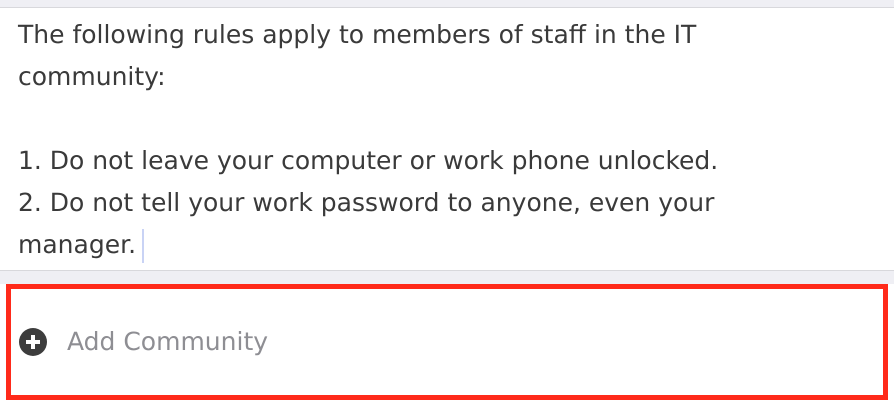 Image resolution: width=894 pixels, height=406 pixels. I want to click on plus-circle-icon, so click(33, 342).